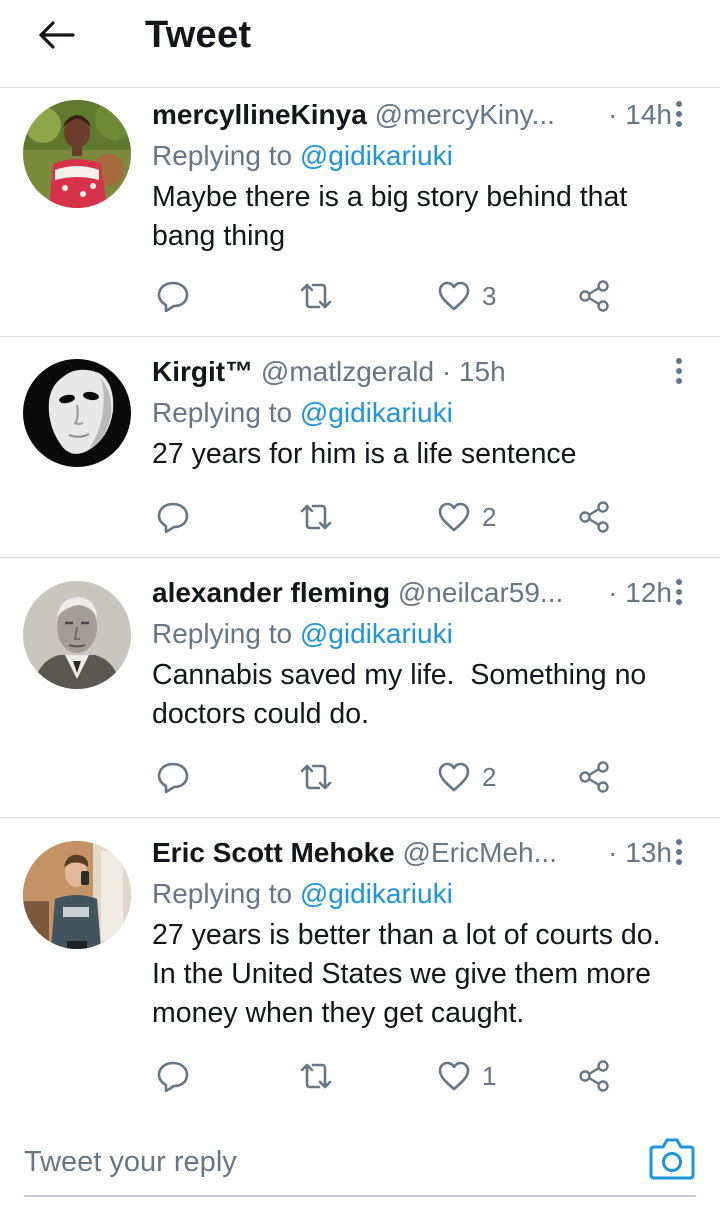  What do you see at coordinates (360, 44) in the screenshot?
I see `top-app-bar: Tweet` at bounding box center [360, 44].